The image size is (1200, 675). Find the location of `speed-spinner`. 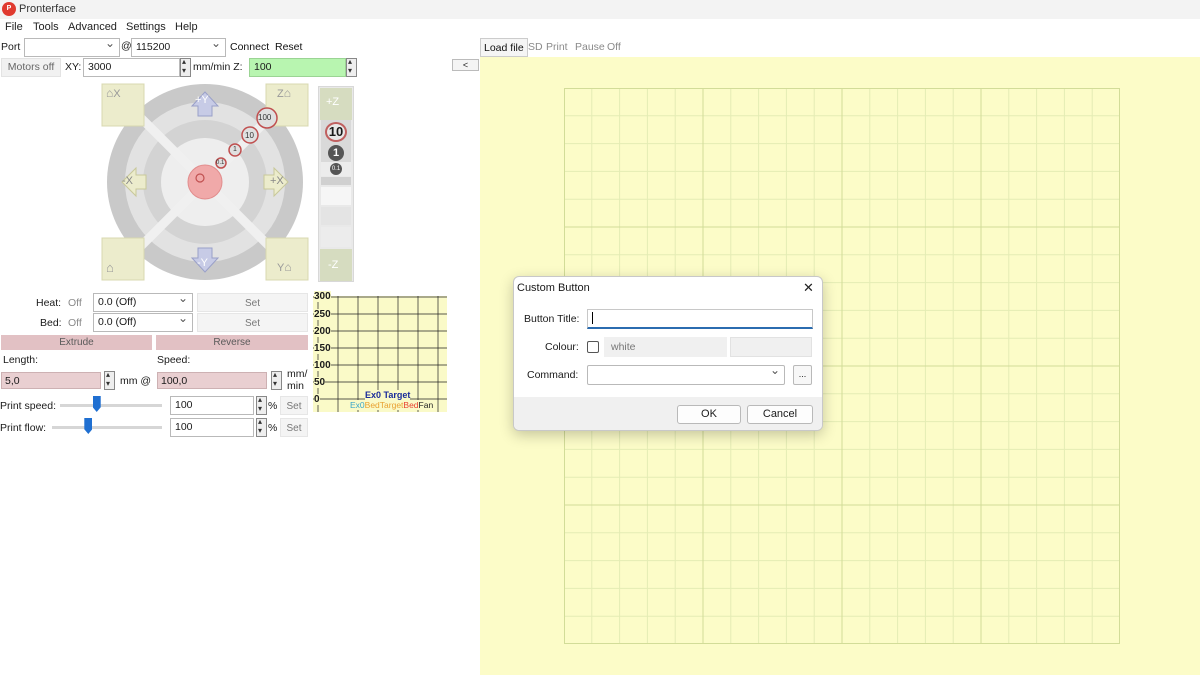

speed-spinner is located at coordinates (276, 380).